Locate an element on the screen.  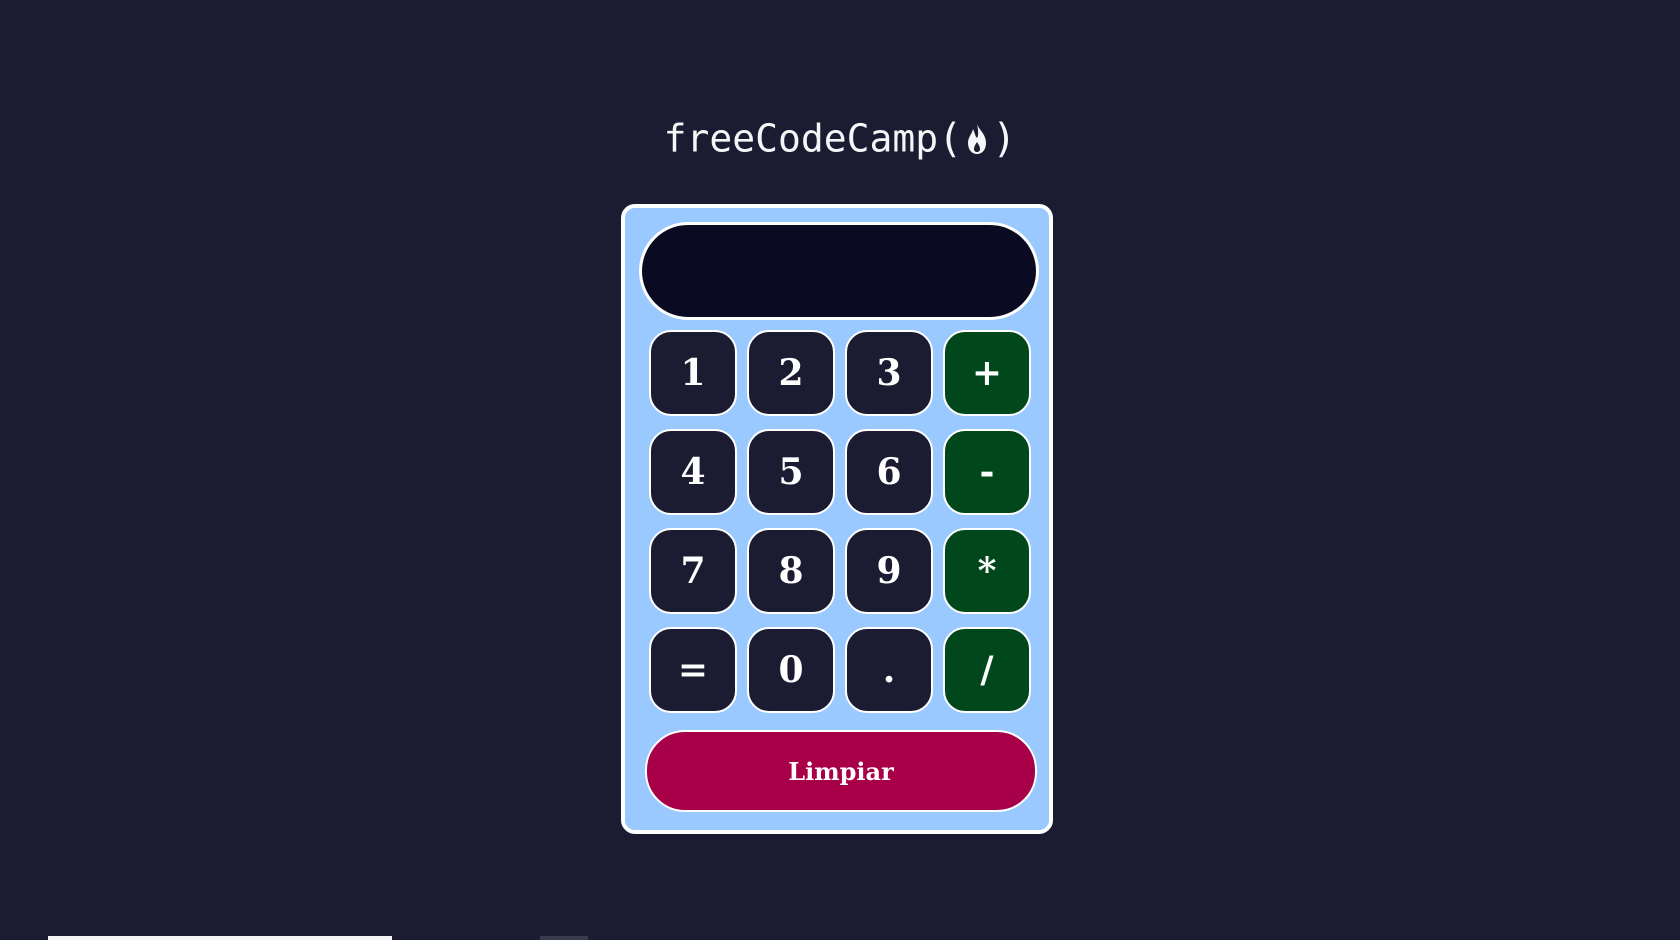
freecodecamp-logo: freeCodeCamp() is located at coordinates (840, 137).